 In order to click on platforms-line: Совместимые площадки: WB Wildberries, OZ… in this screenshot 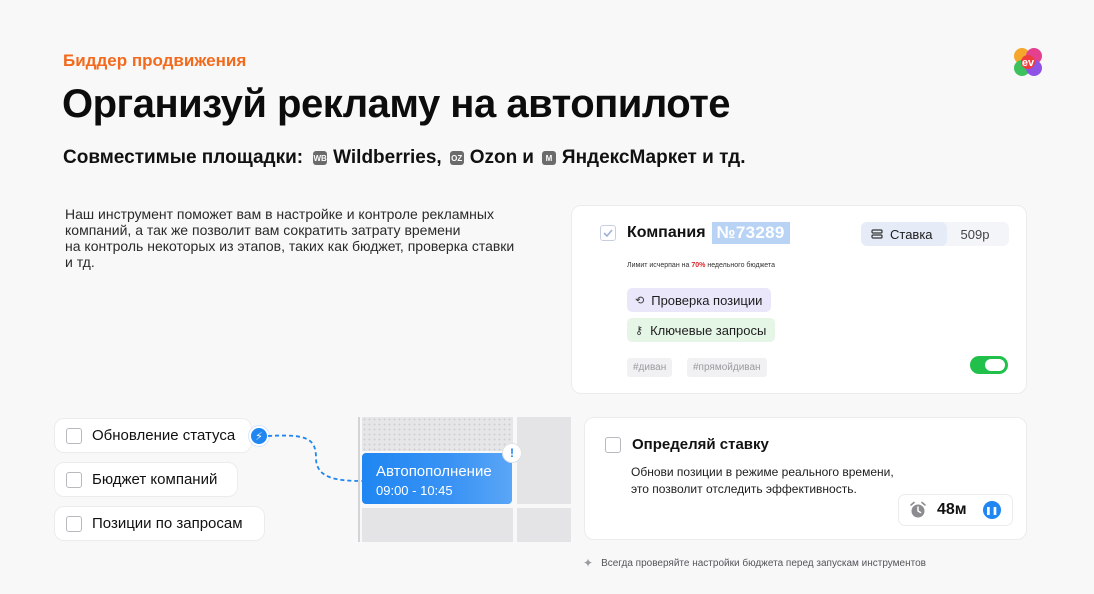, I will do `click(404, 158)`.